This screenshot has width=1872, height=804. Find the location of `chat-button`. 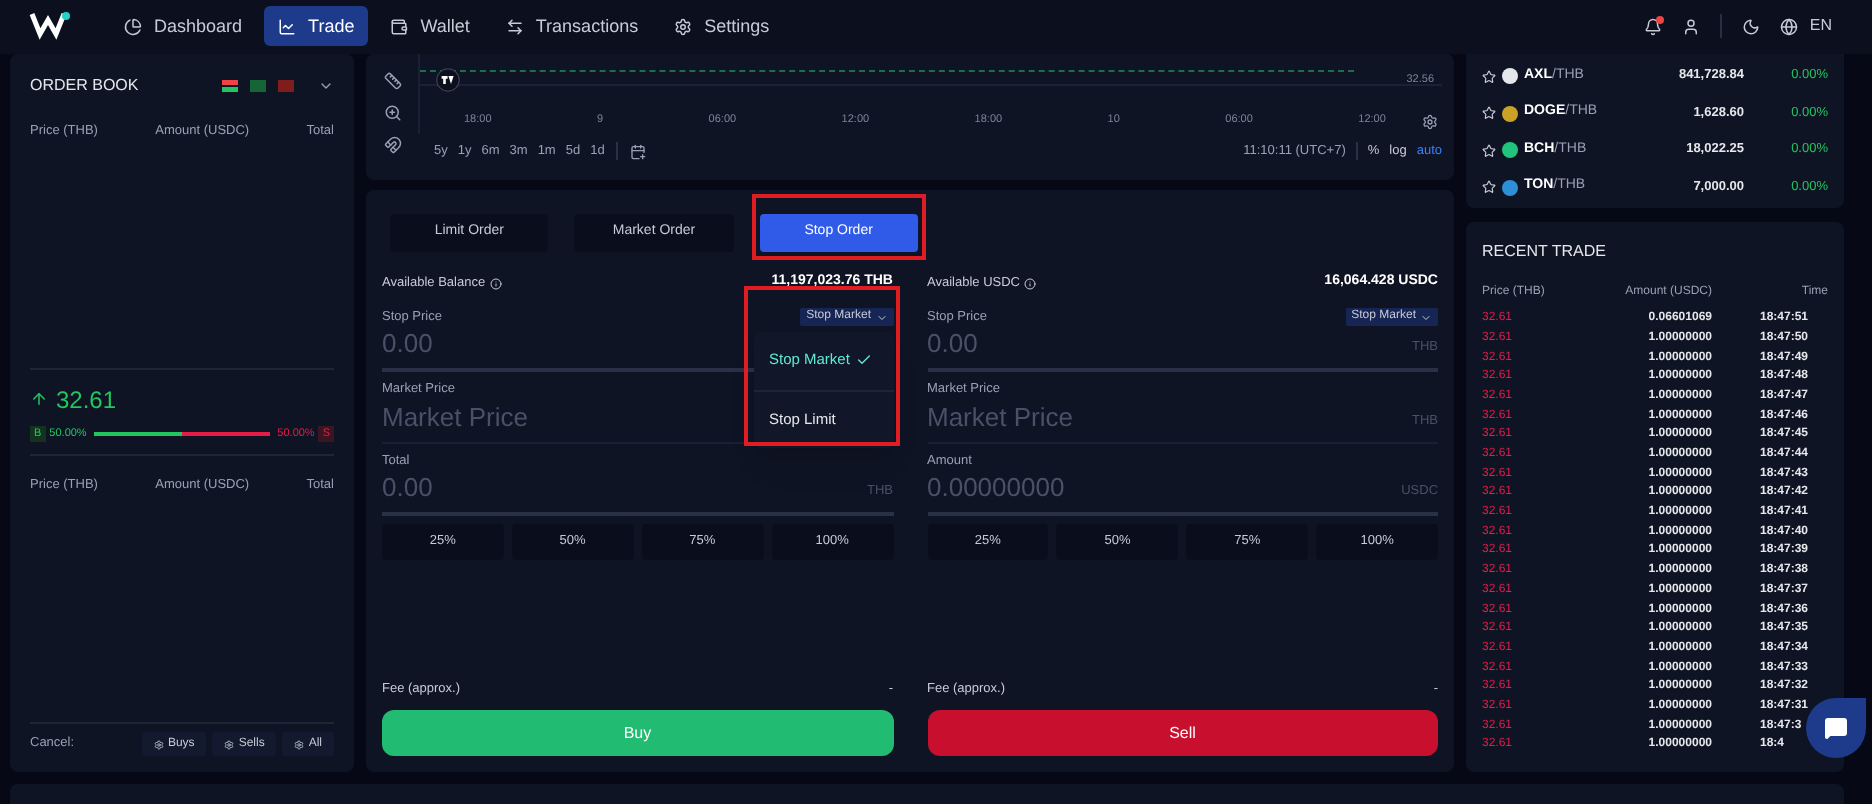

chat-button is located at coordinates (1836, 728).